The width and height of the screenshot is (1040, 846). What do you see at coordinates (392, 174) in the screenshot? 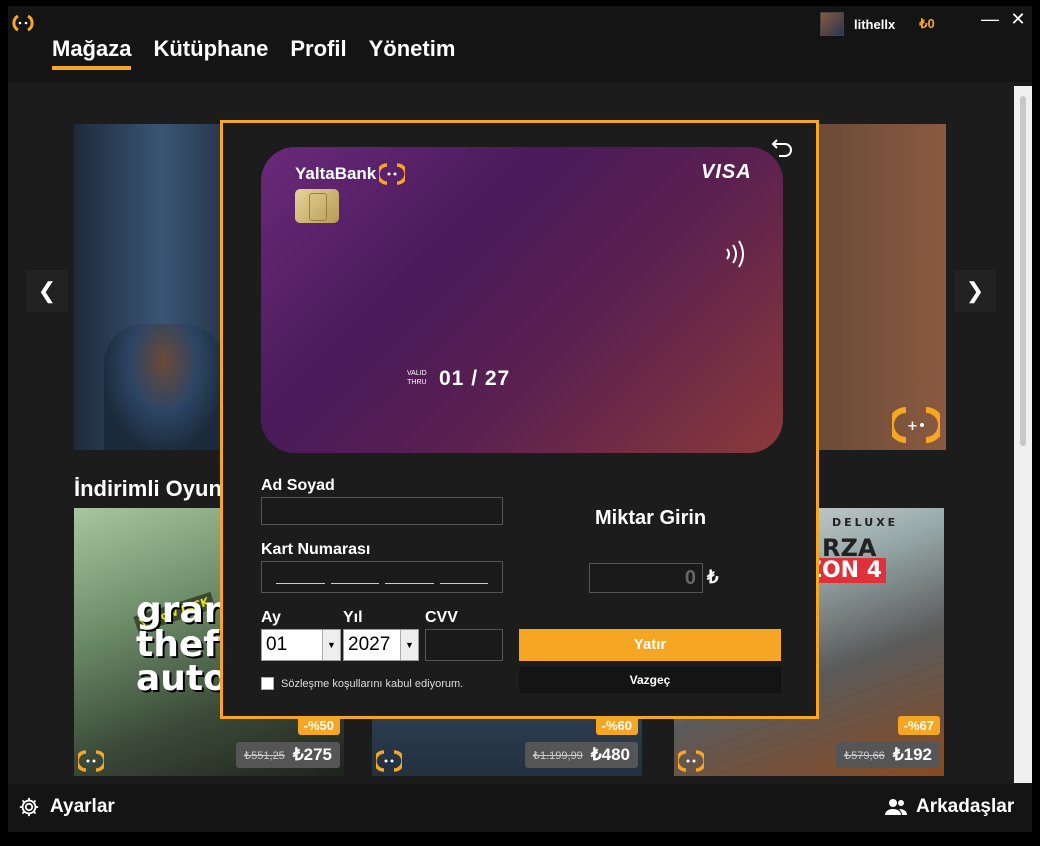
I see `bank-logo-icon` at bounding box center [392, 174].